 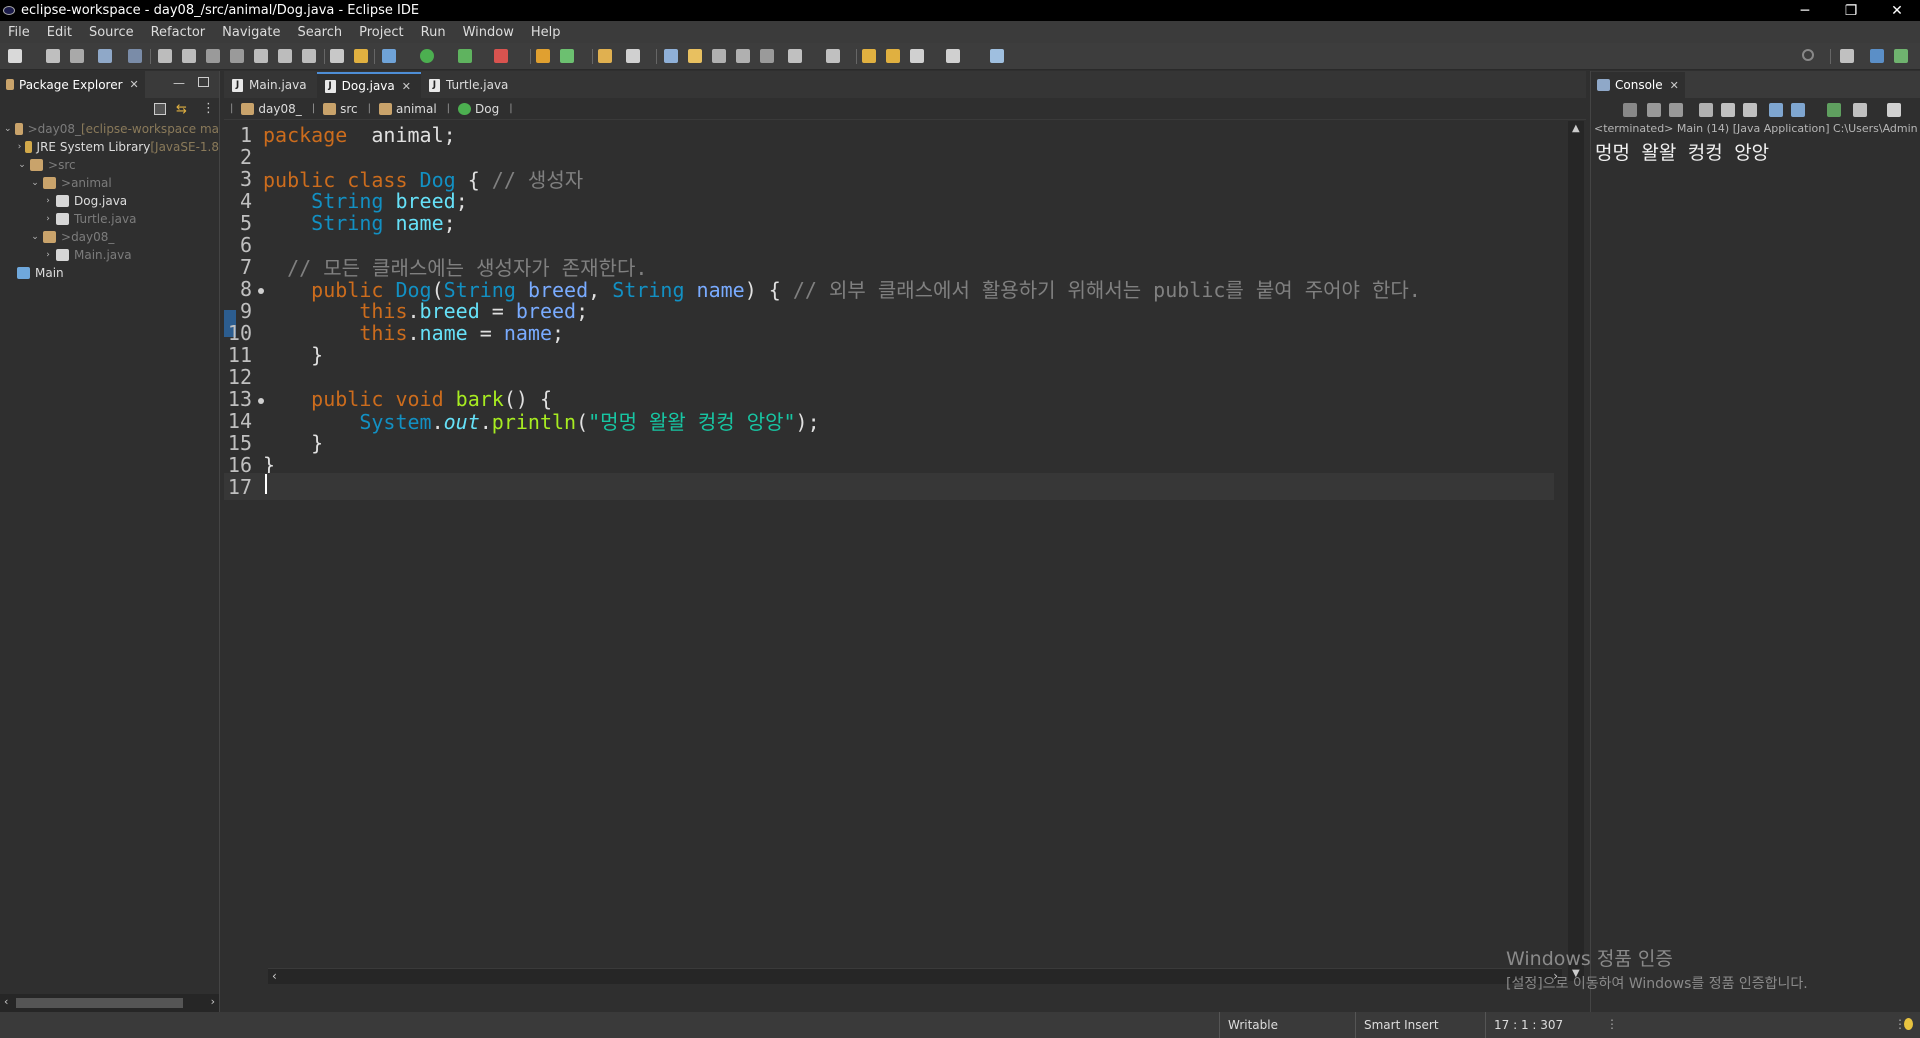 I want to click on minimize-button: ─, so click(x=1805, y=10).